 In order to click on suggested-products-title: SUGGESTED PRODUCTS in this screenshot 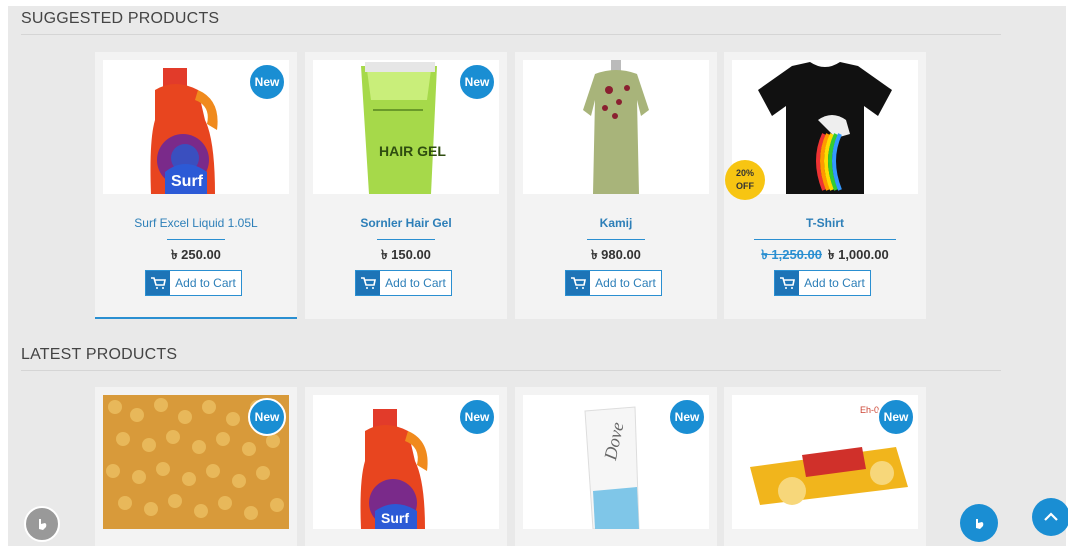, I will do `click(511, 22)`.